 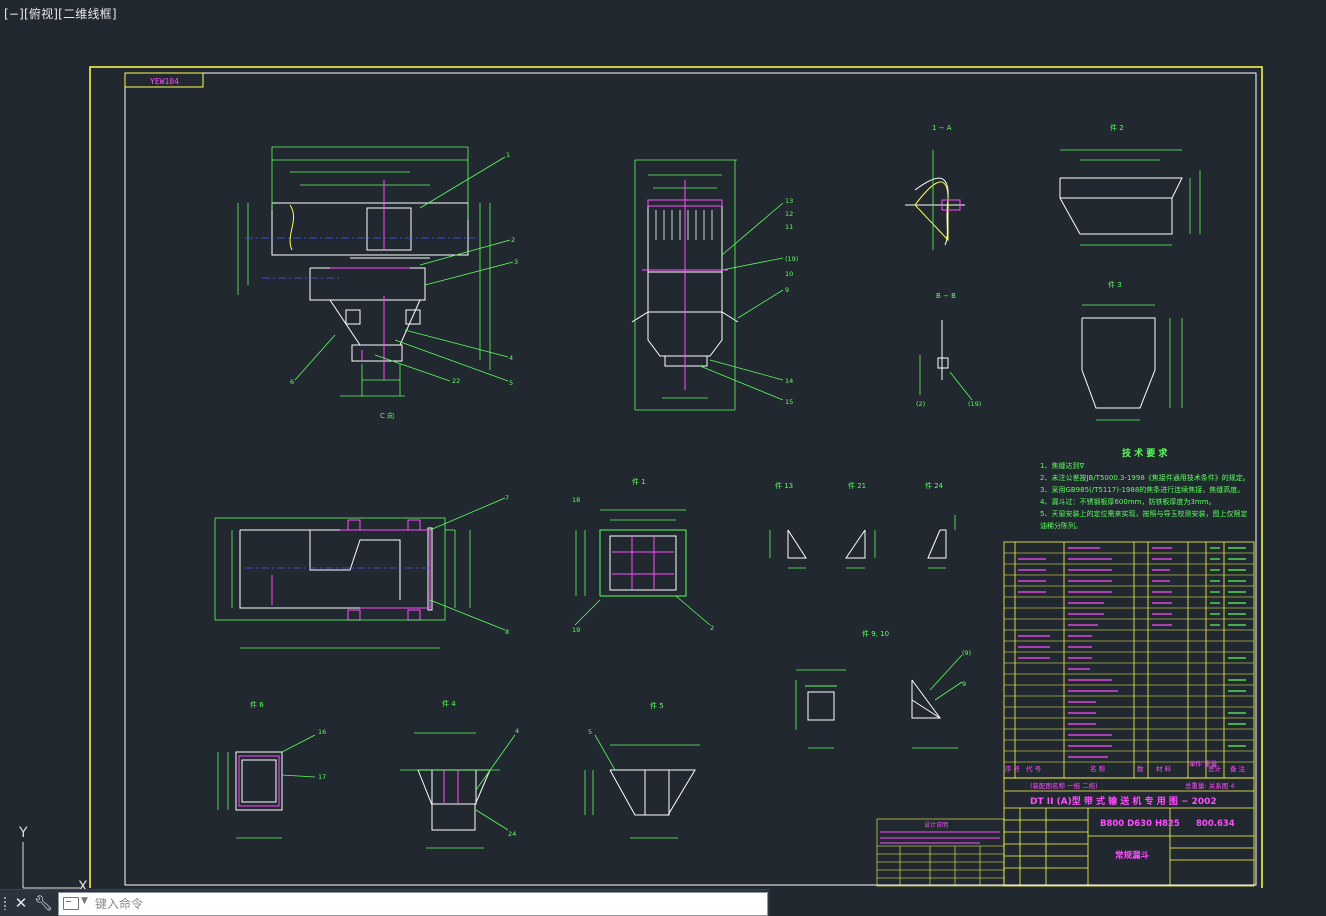 I want to click on tech-req-5: 5、天窗安装上的定位需来实现，按照与导玉校测安装，图上仅限定, so click(x=1143, y=513).